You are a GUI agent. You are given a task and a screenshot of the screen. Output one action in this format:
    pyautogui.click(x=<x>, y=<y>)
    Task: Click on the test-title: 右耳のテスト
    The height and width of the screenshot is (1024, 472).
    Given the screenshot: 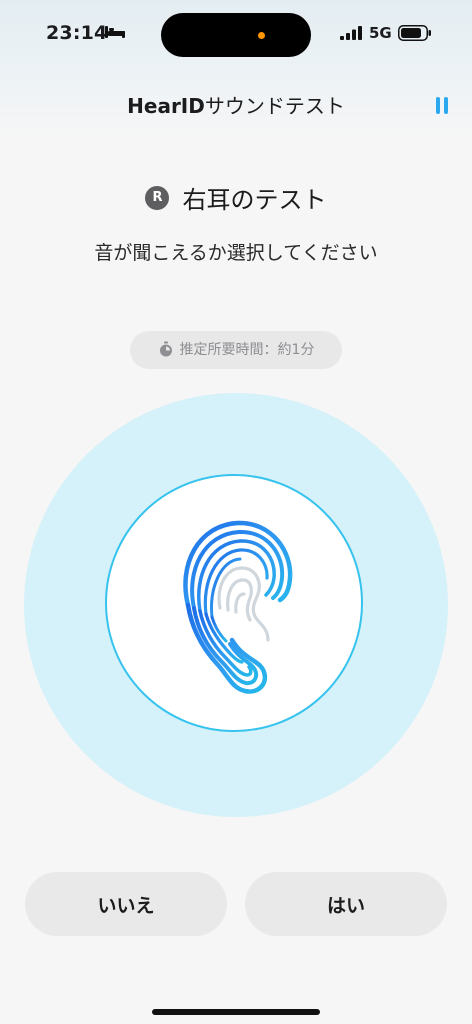 What is the action you would take?
    pyautogui.click(x=254, y=200)
    